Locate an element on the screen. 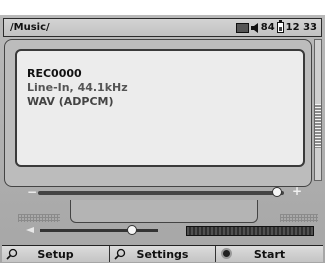 This screenshot has height=263, width=325. speaker-icon is located at coordinates (254, 27).